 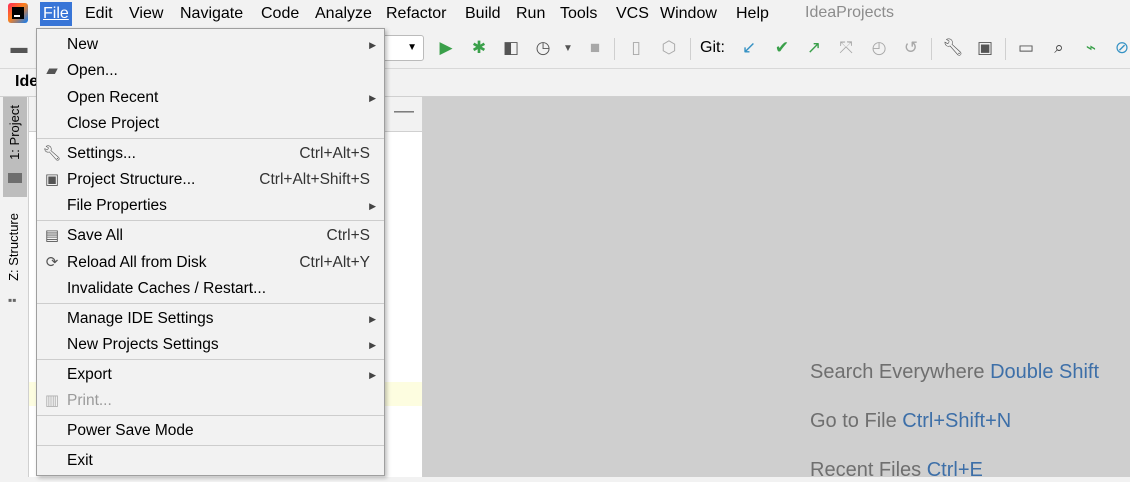 What do you see at coordinates (130, 430) in the screenshot?
I see `menu-item-label: Power Save Mode` at bounding box center [130, 430].